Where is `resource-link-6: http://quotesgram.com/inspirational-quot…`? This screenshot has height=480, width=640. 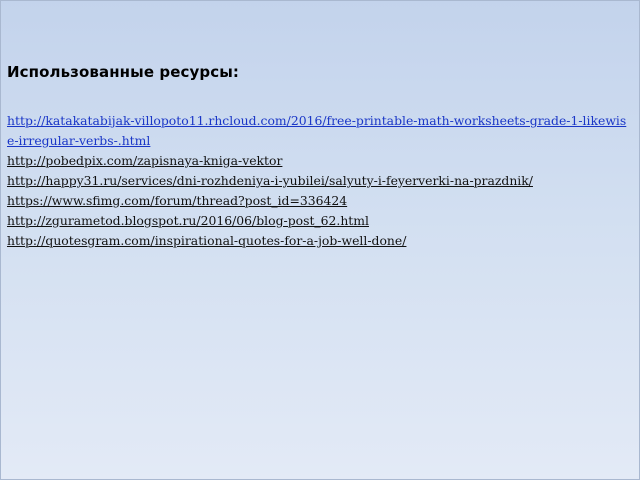 resource-link-6: http://quotesgram.com/inspirational-quot… is located at coordinates (206, 240).